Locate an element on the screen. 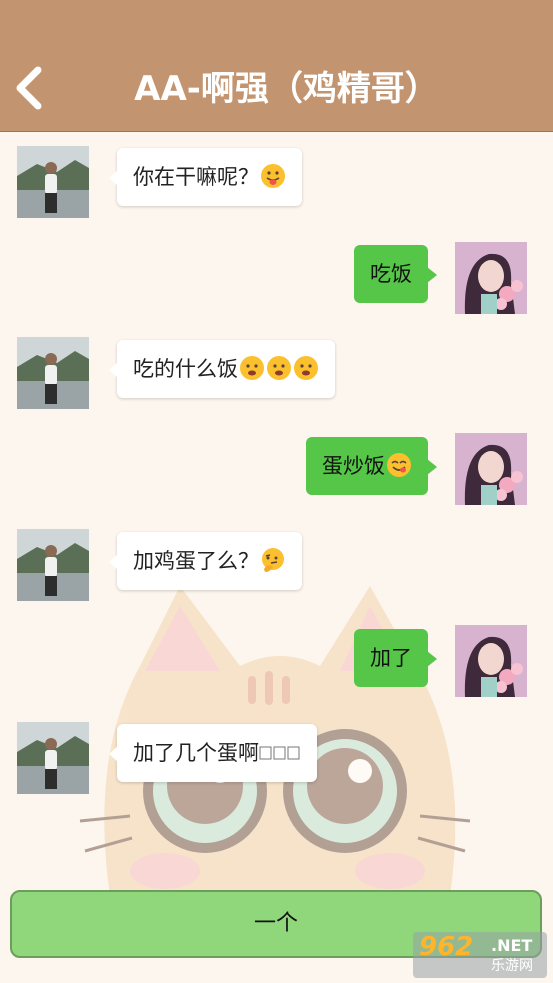 This screenshot has height=983, width=553. message-text: 加鸡蛋了么？ is located at coordinates (196, 561).